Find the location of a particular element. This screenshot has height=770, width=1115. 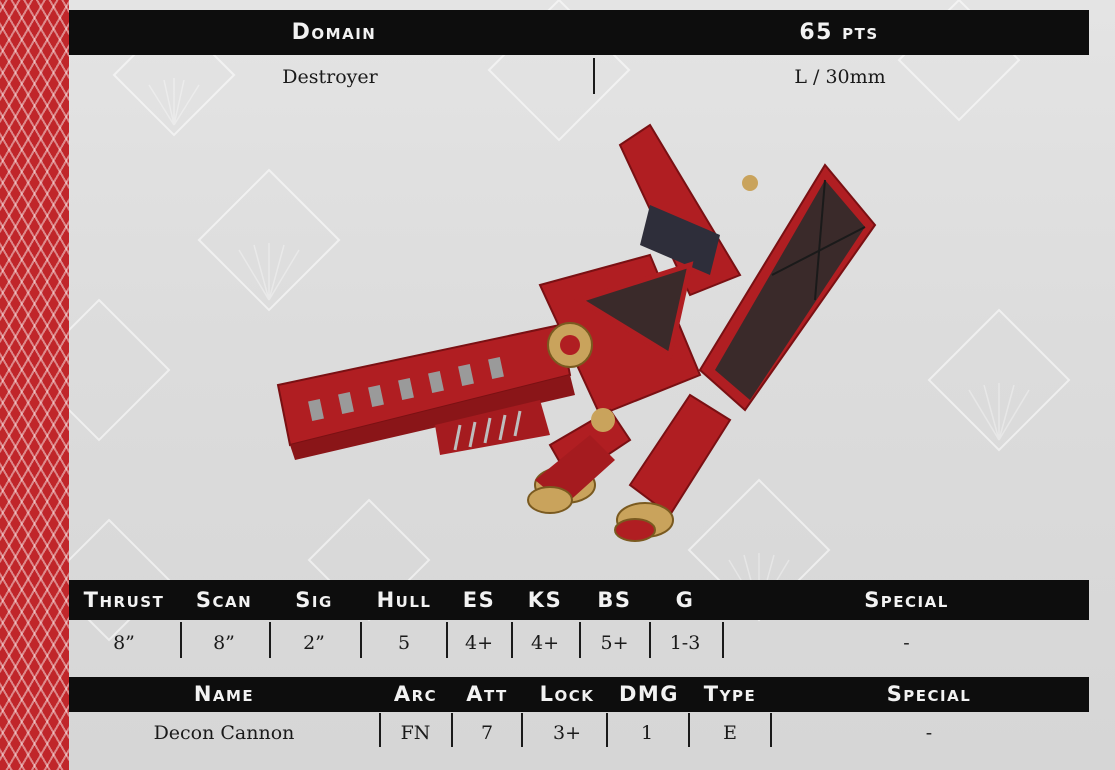

base-value: L / 30mm is located at coordinates (840, 77).